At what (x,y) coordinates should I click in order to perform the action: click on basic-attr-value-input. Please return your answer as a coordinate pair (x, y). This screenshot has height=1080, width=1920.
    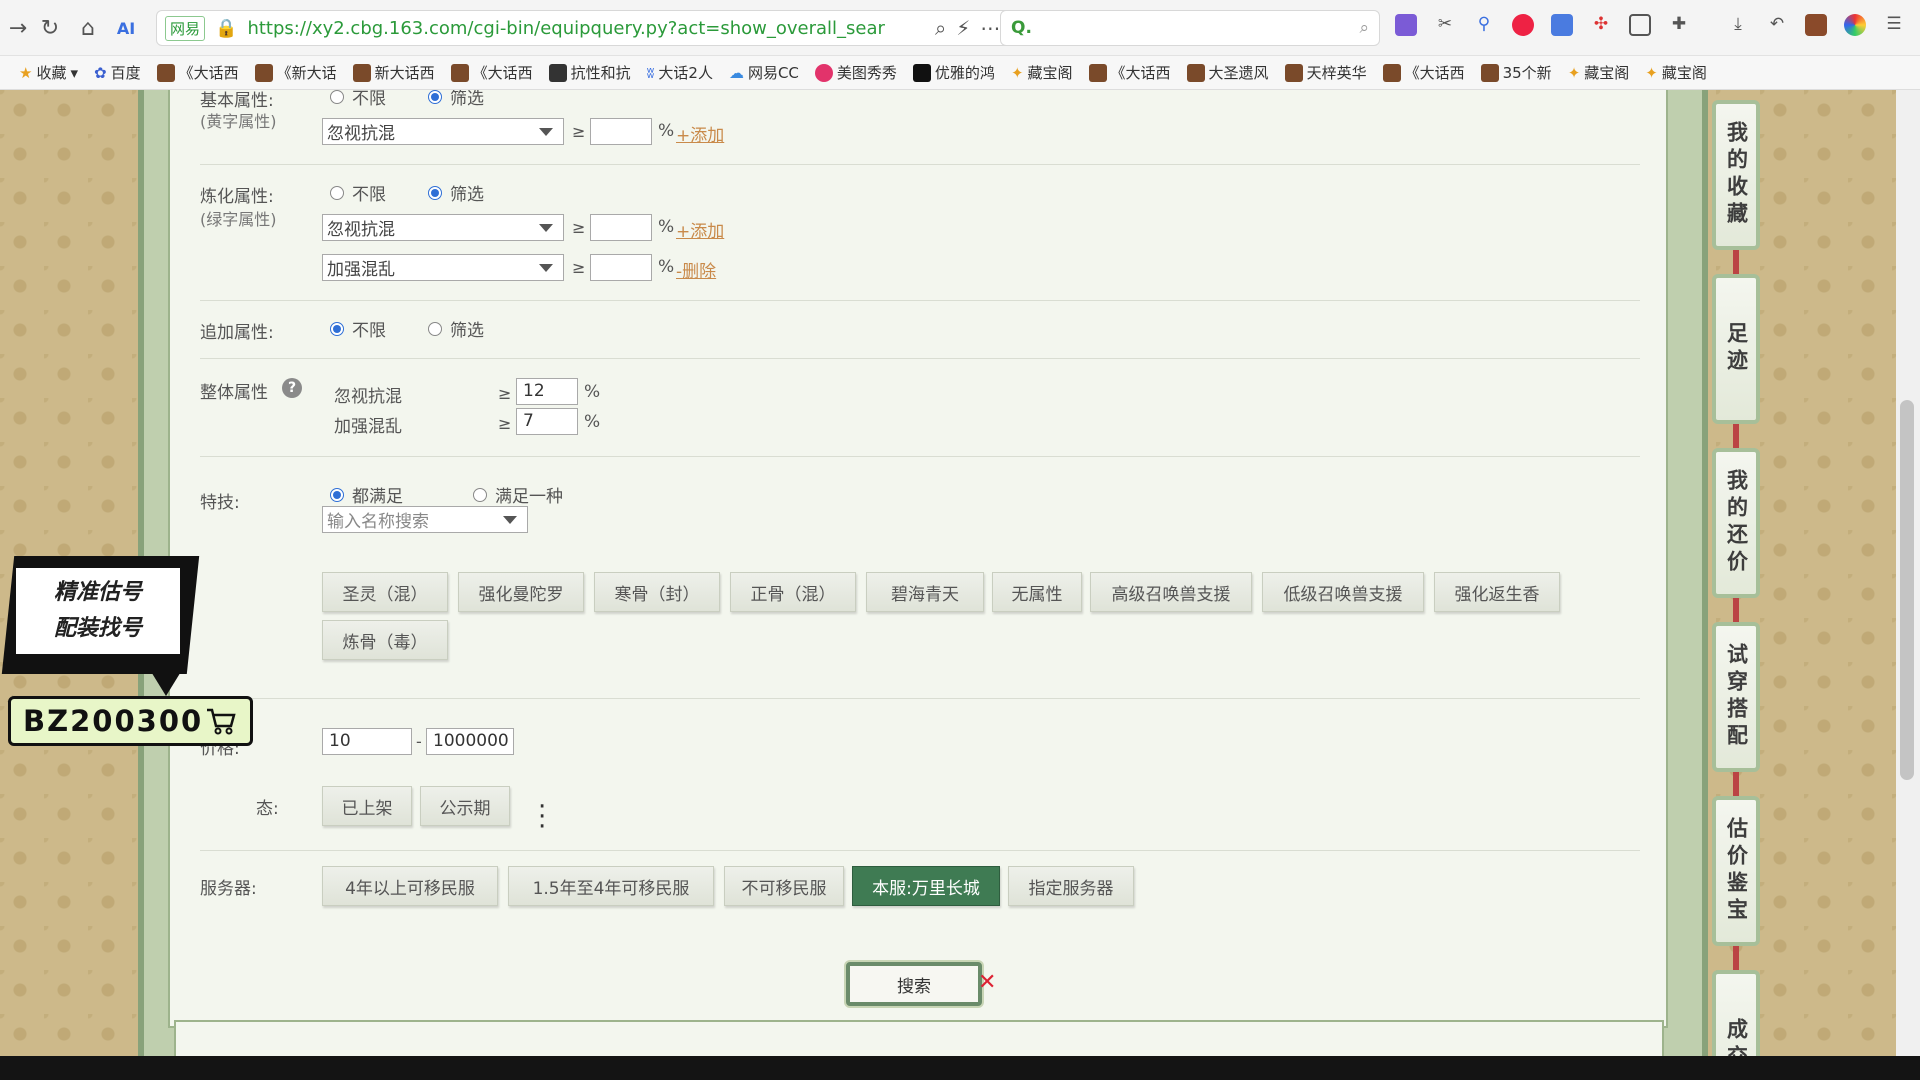
    Looking at the image, I should click on (621, 131).